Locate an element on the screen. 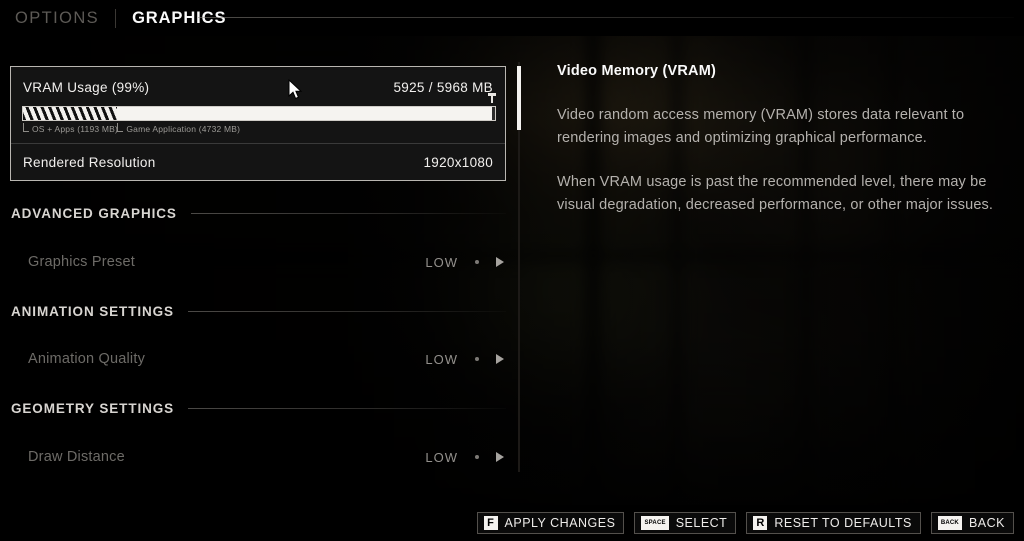 The height and width of the screenshot is (541, 1024). key-badge-r: R is located at coordinates (760, 523).